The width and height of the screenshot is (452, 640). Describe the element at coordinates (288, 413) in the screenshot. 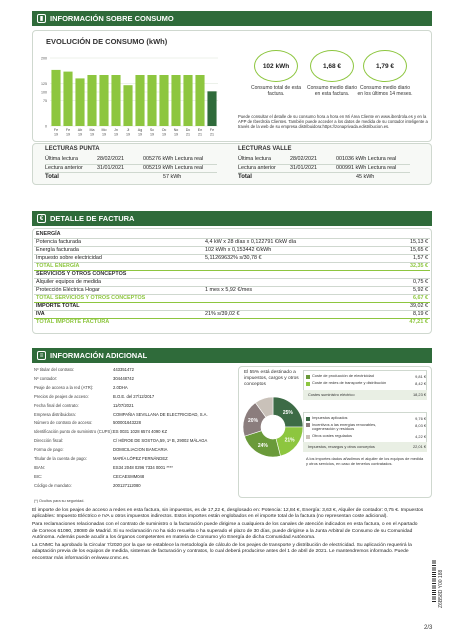

I see `pie-slice-label: 25%` at that location.